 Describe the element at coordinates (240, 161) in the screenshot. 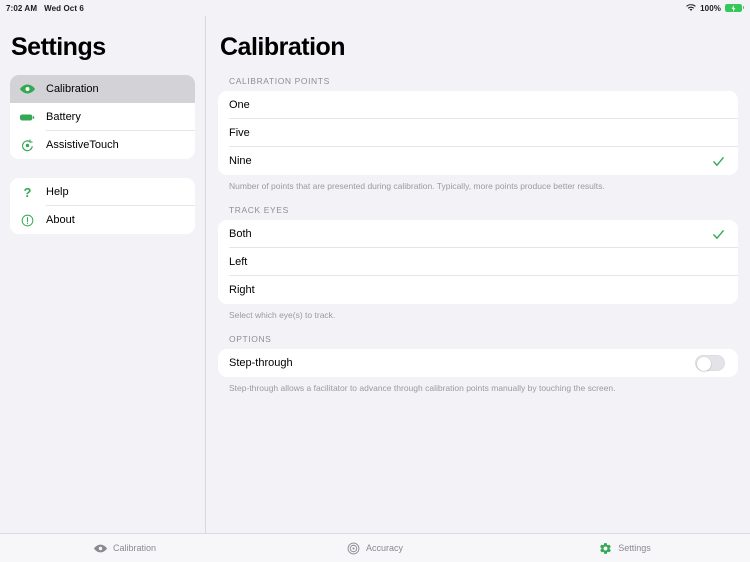

I see `option-label: Nine` at that location.